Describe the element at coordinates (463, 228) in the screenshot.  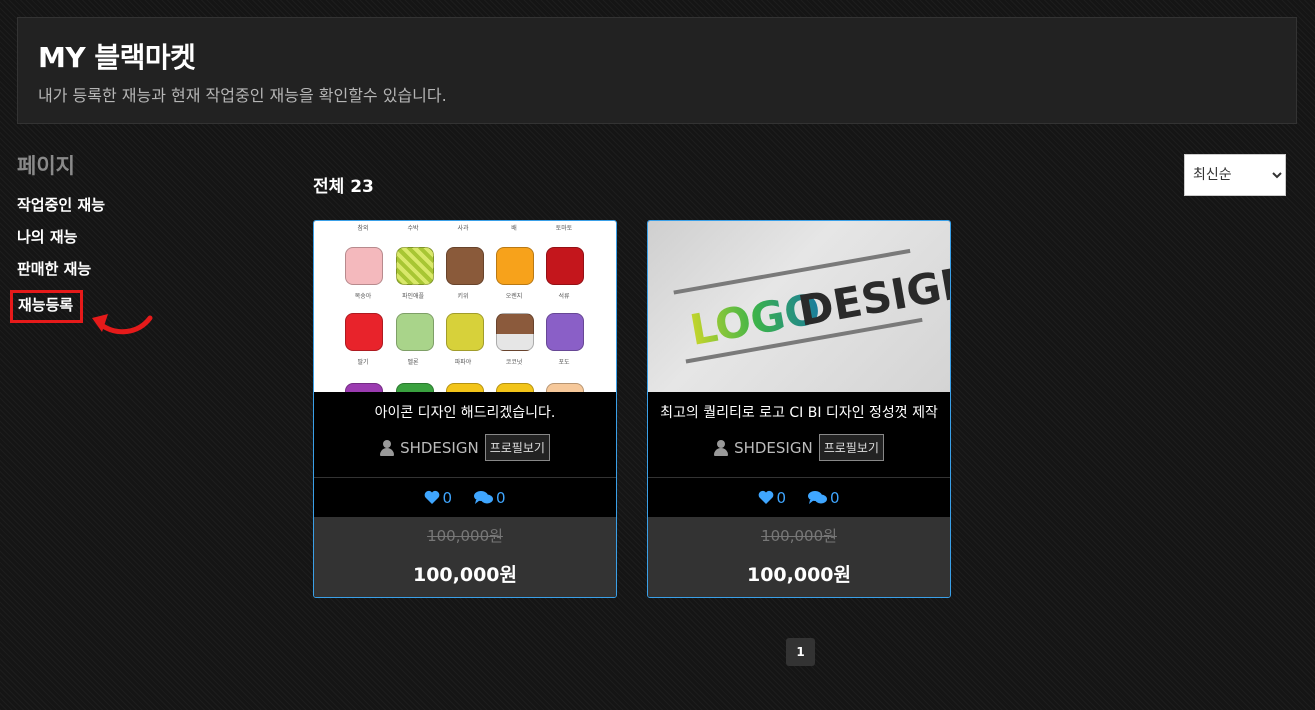
I see `thumb-label: 사과` at that location.